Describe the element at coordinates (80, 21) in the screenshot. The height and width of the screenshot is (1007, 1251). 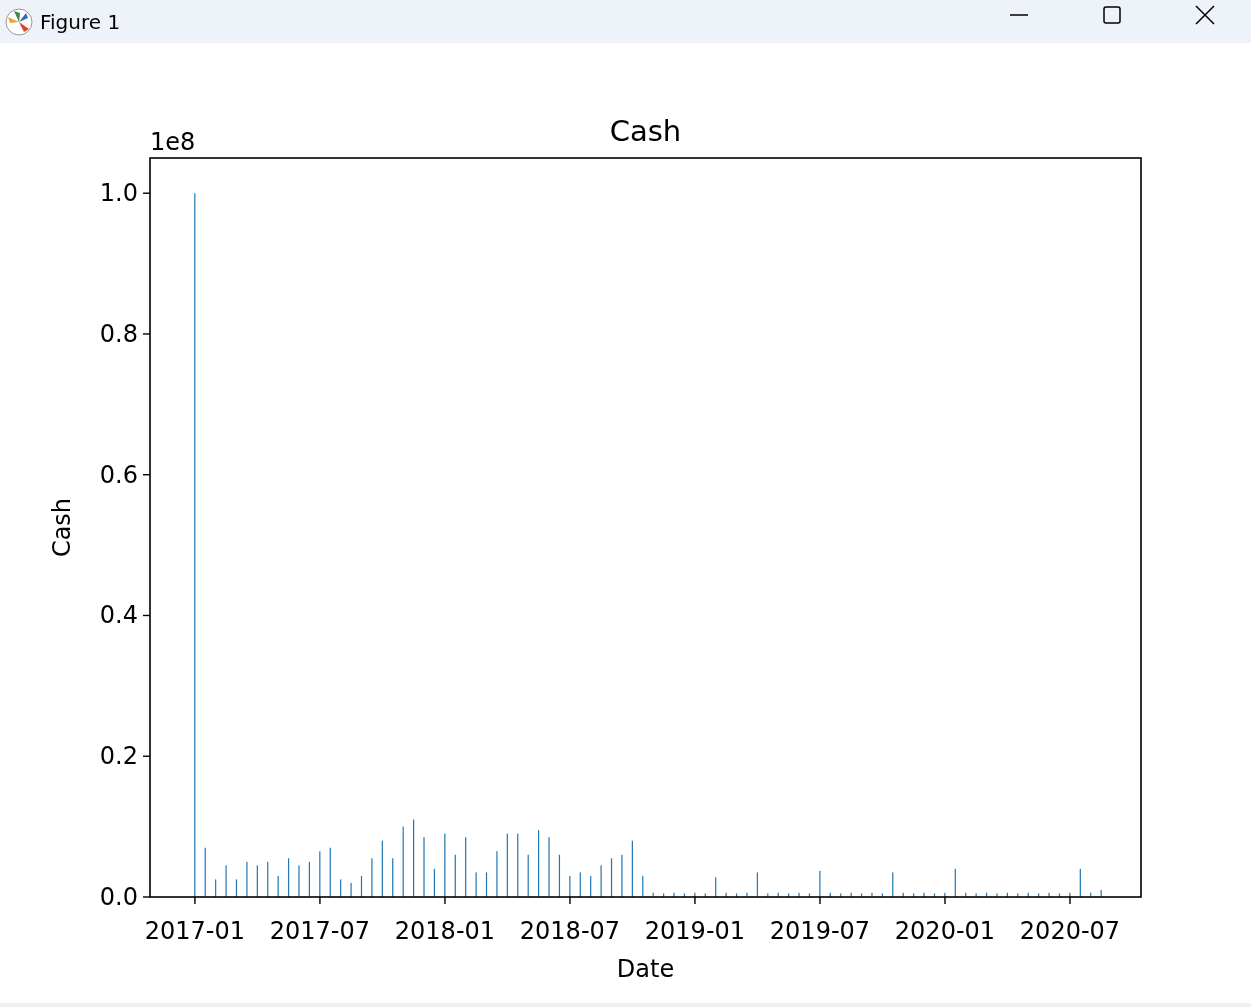
I see `window-title: Figure 1` at that location.